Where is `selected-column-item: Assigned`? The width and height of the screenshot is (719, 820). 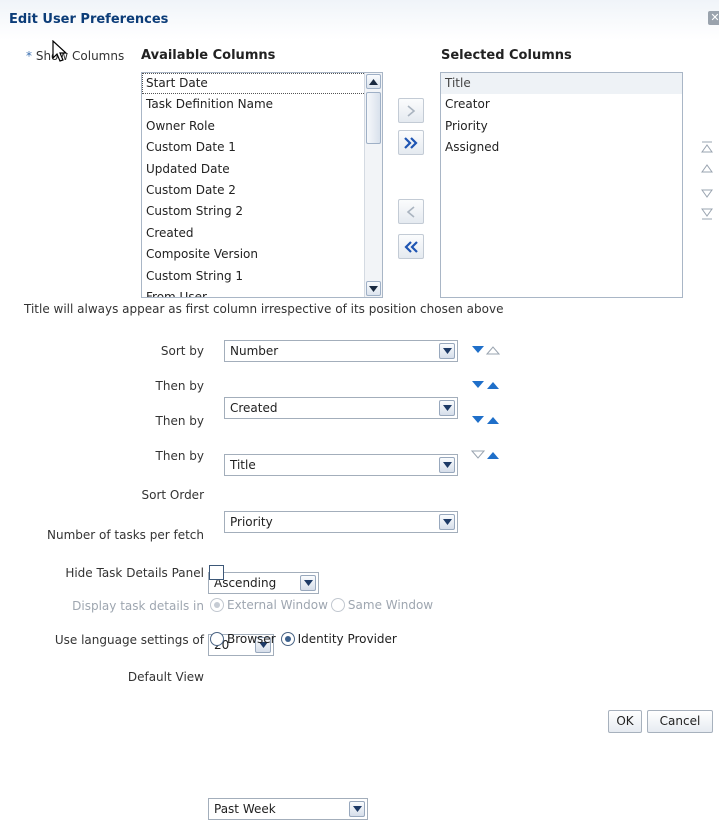 selected-column-item: Assigned is located at coordinates (561, 147).